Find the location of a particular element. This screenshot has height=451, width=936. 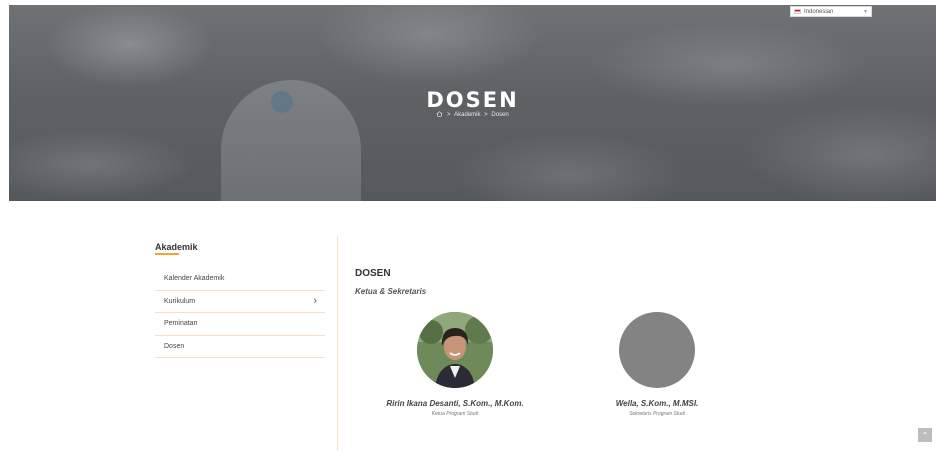

breadcrumb-item-akademik: Akademik is located at coordinates (467, 115).